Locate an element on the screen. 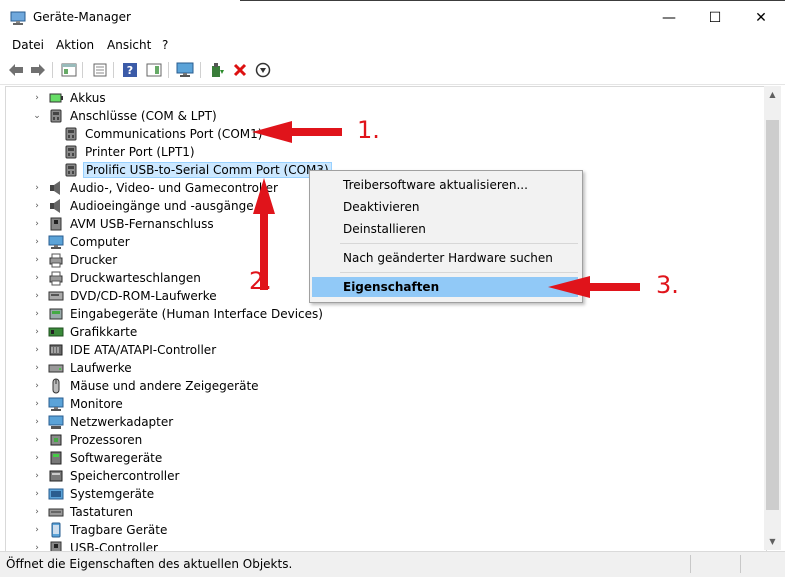 The height and width of the screenshot is (577, 785). annotation-step-3: 3. is located at coordinates (667, 285).